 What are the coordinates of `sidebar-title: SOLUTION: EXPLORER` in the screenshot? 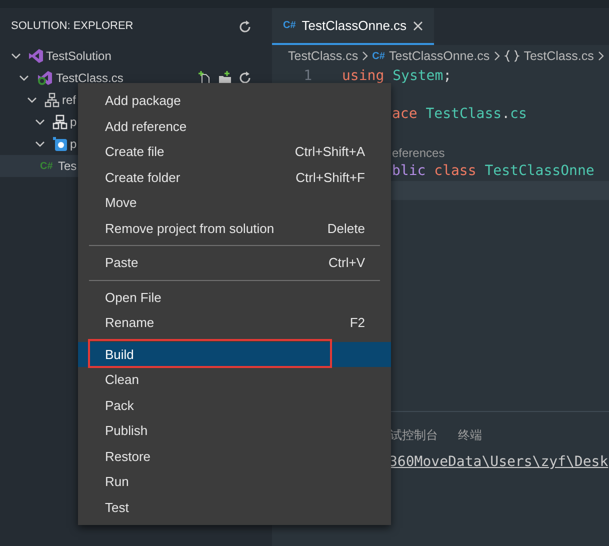 It's located at (72, 26).